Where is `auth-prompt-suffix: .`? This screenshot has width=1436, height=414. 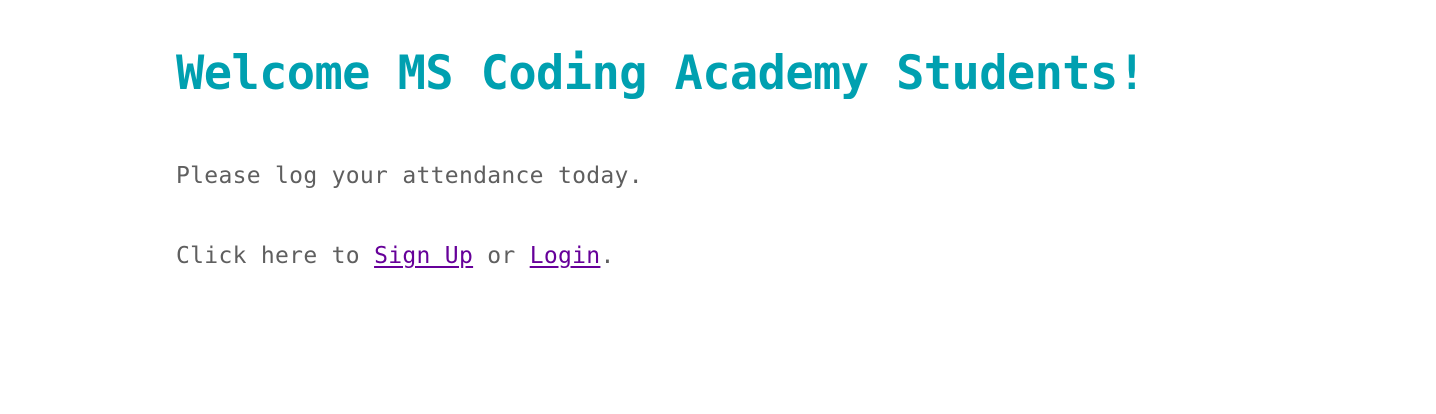 auth-prompt-suffix: . is located at coordinates (607, 256).